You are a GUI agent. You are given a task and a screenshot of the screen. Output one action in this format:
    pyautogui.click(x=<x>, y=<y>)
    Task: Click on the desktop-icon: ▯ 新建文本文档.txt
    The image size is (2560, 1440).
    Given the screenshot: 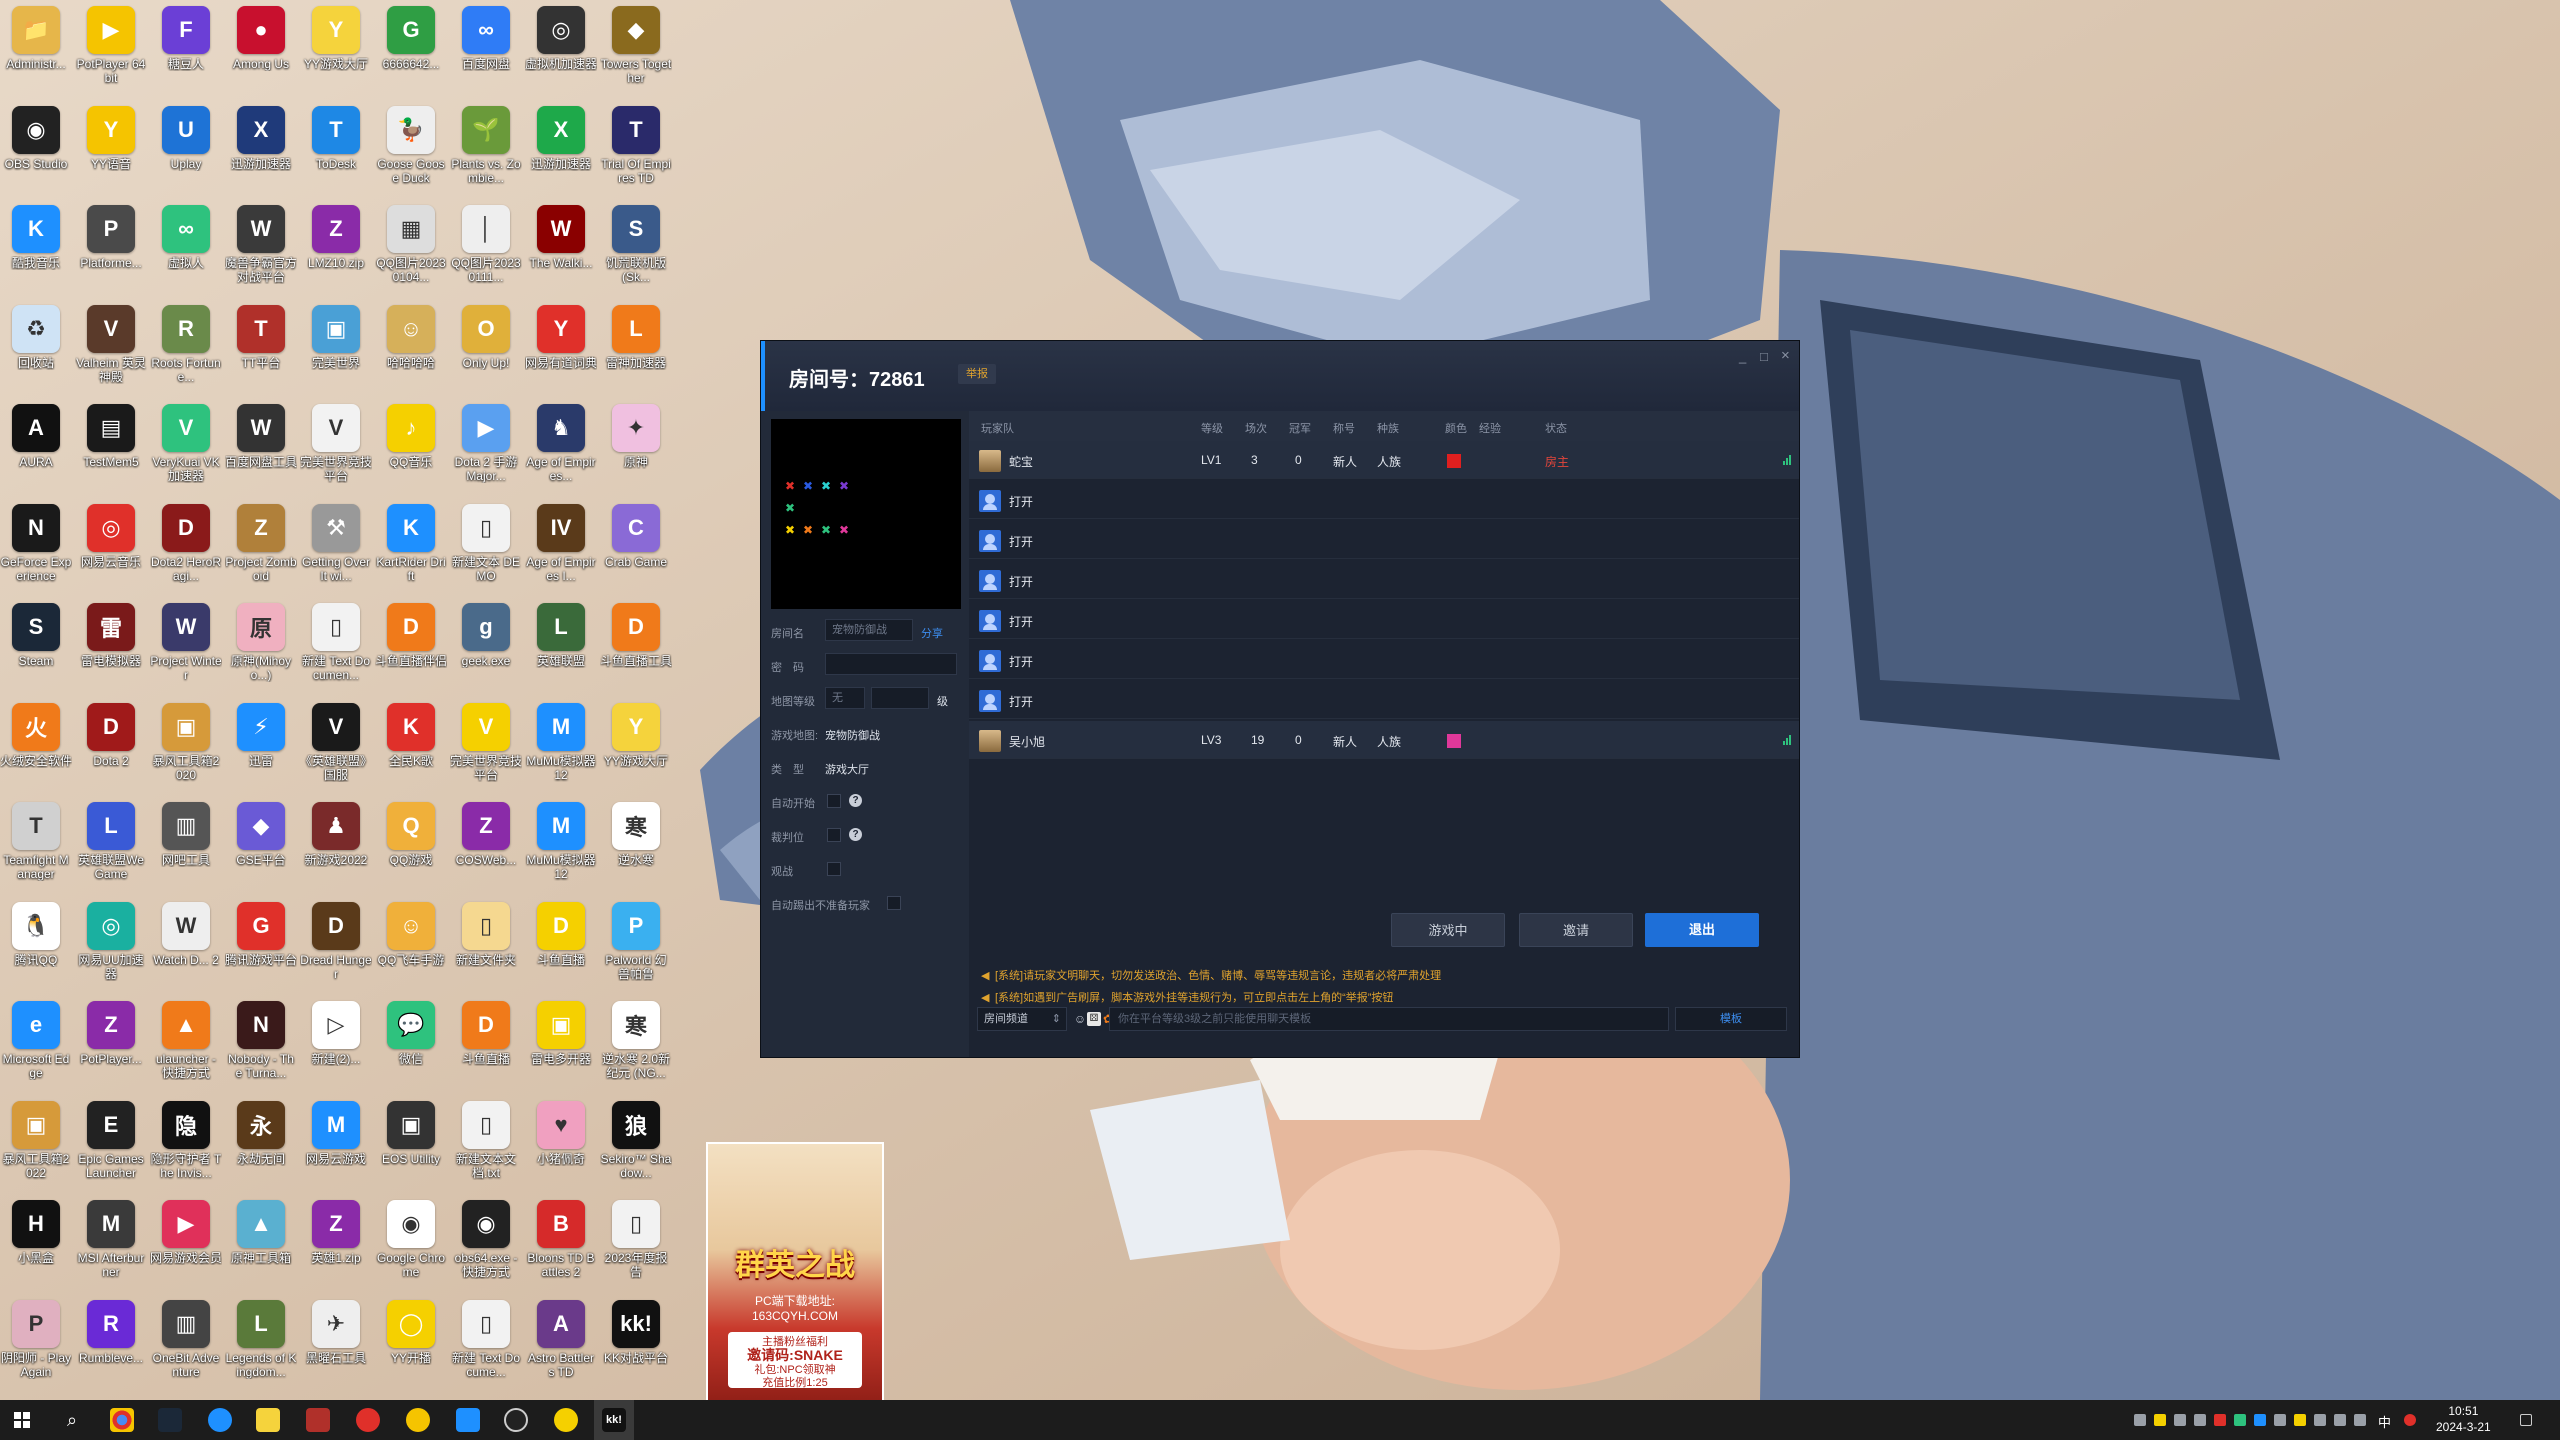 What is the action you would take?
    pyautogui.click(x=486, y=1138)
    